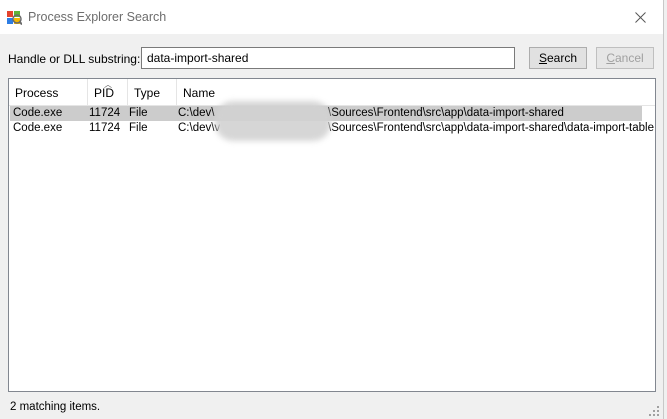 The image size is (667, 419). Describe the element at coordinates (610, 58) in the screenshot. I see `cancel-hotkey: C` at that location.